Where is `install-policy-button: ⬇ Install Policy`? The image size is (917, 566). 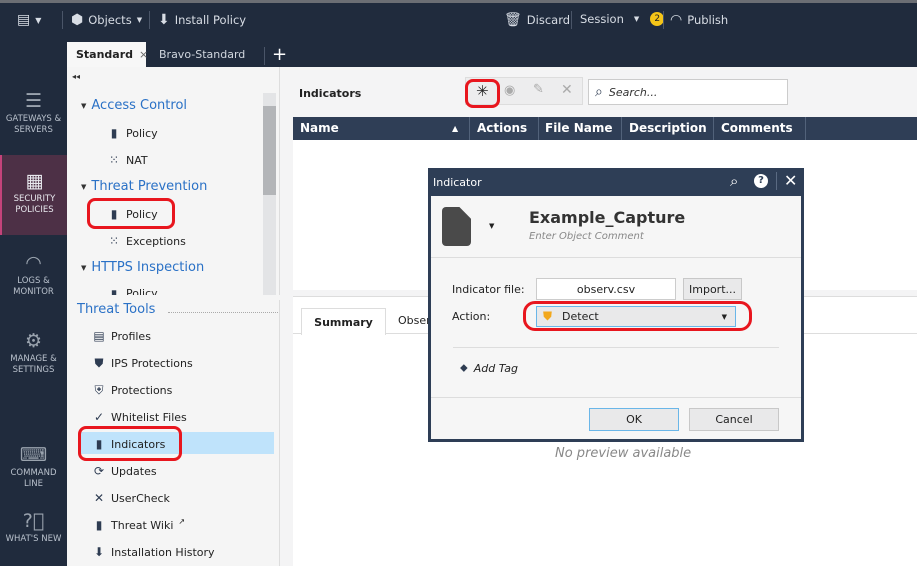
install-policy-button: ⬇ Install Policy is located at coordinates (202, 20).